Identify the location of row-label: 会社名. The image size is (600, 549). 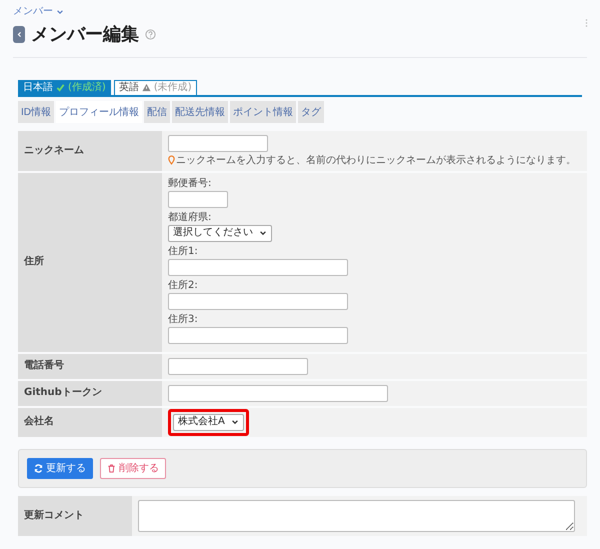
(90, 422).